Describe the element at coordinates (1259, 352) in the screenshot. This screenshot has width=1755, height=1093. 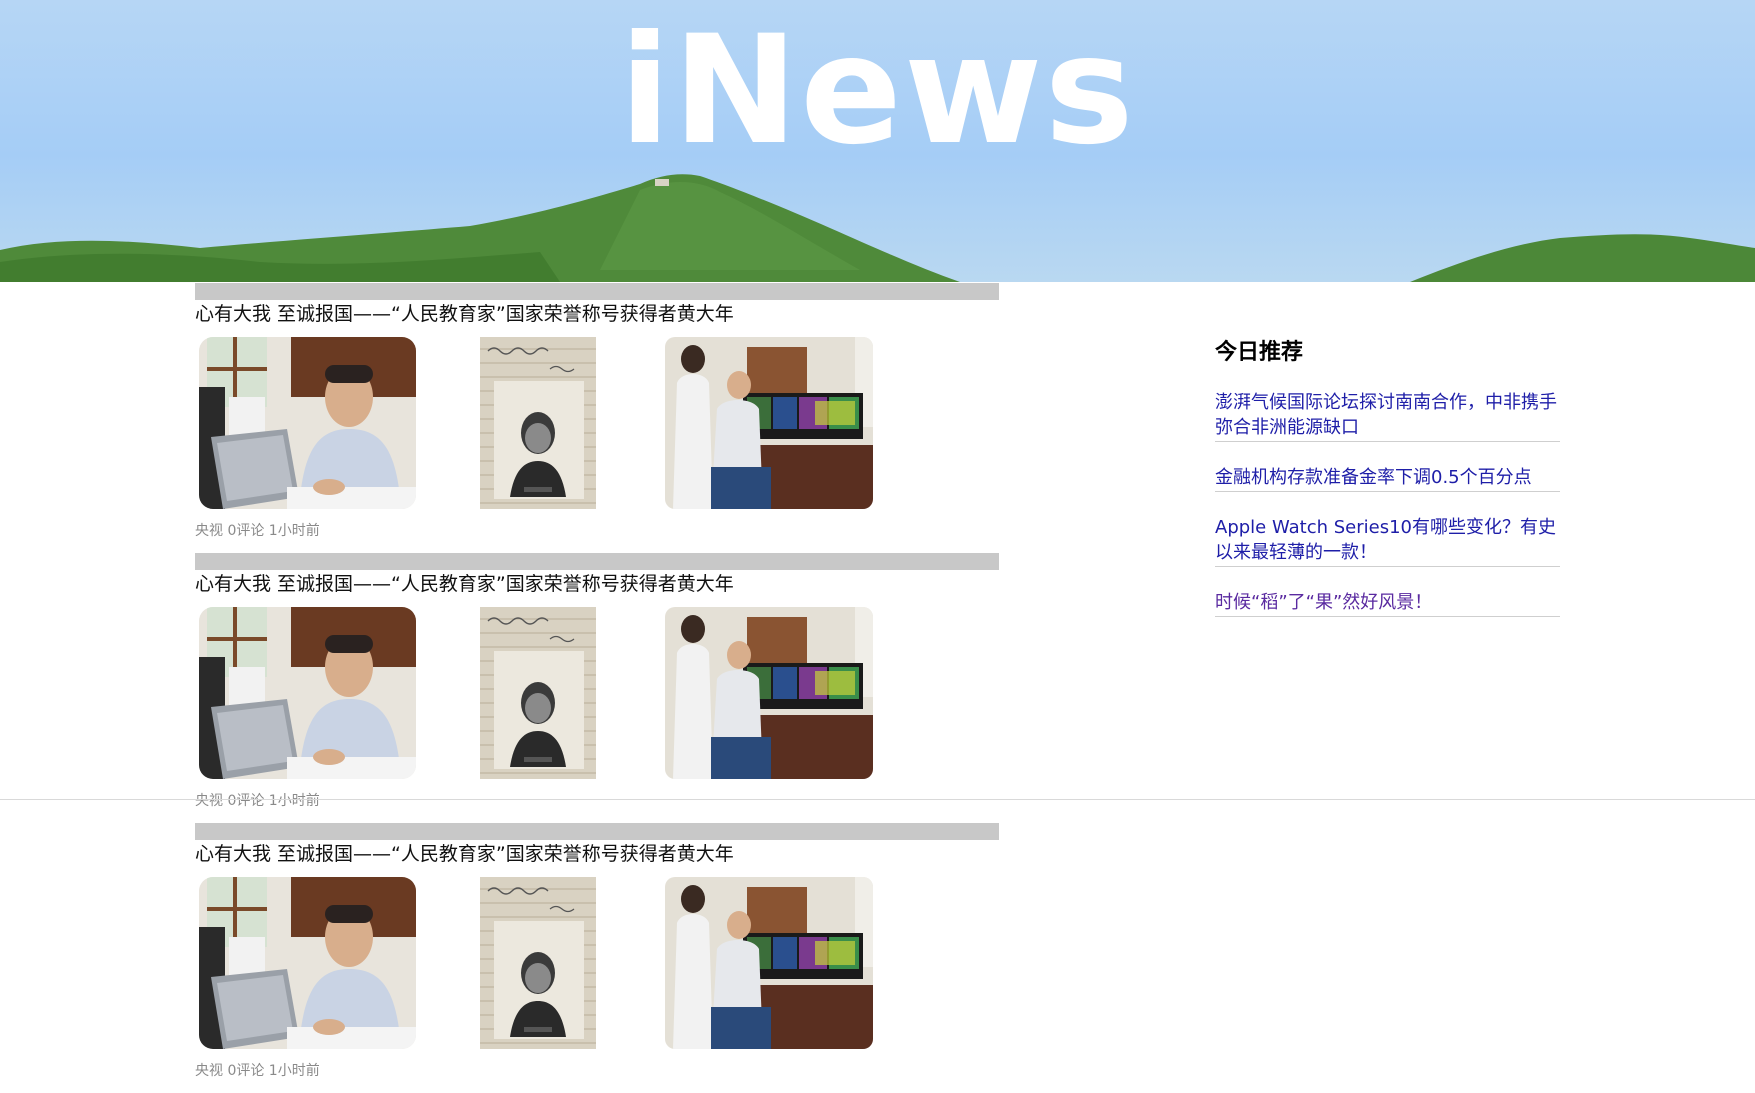
I see `sidebar-heading: 今日推荐` at that location.